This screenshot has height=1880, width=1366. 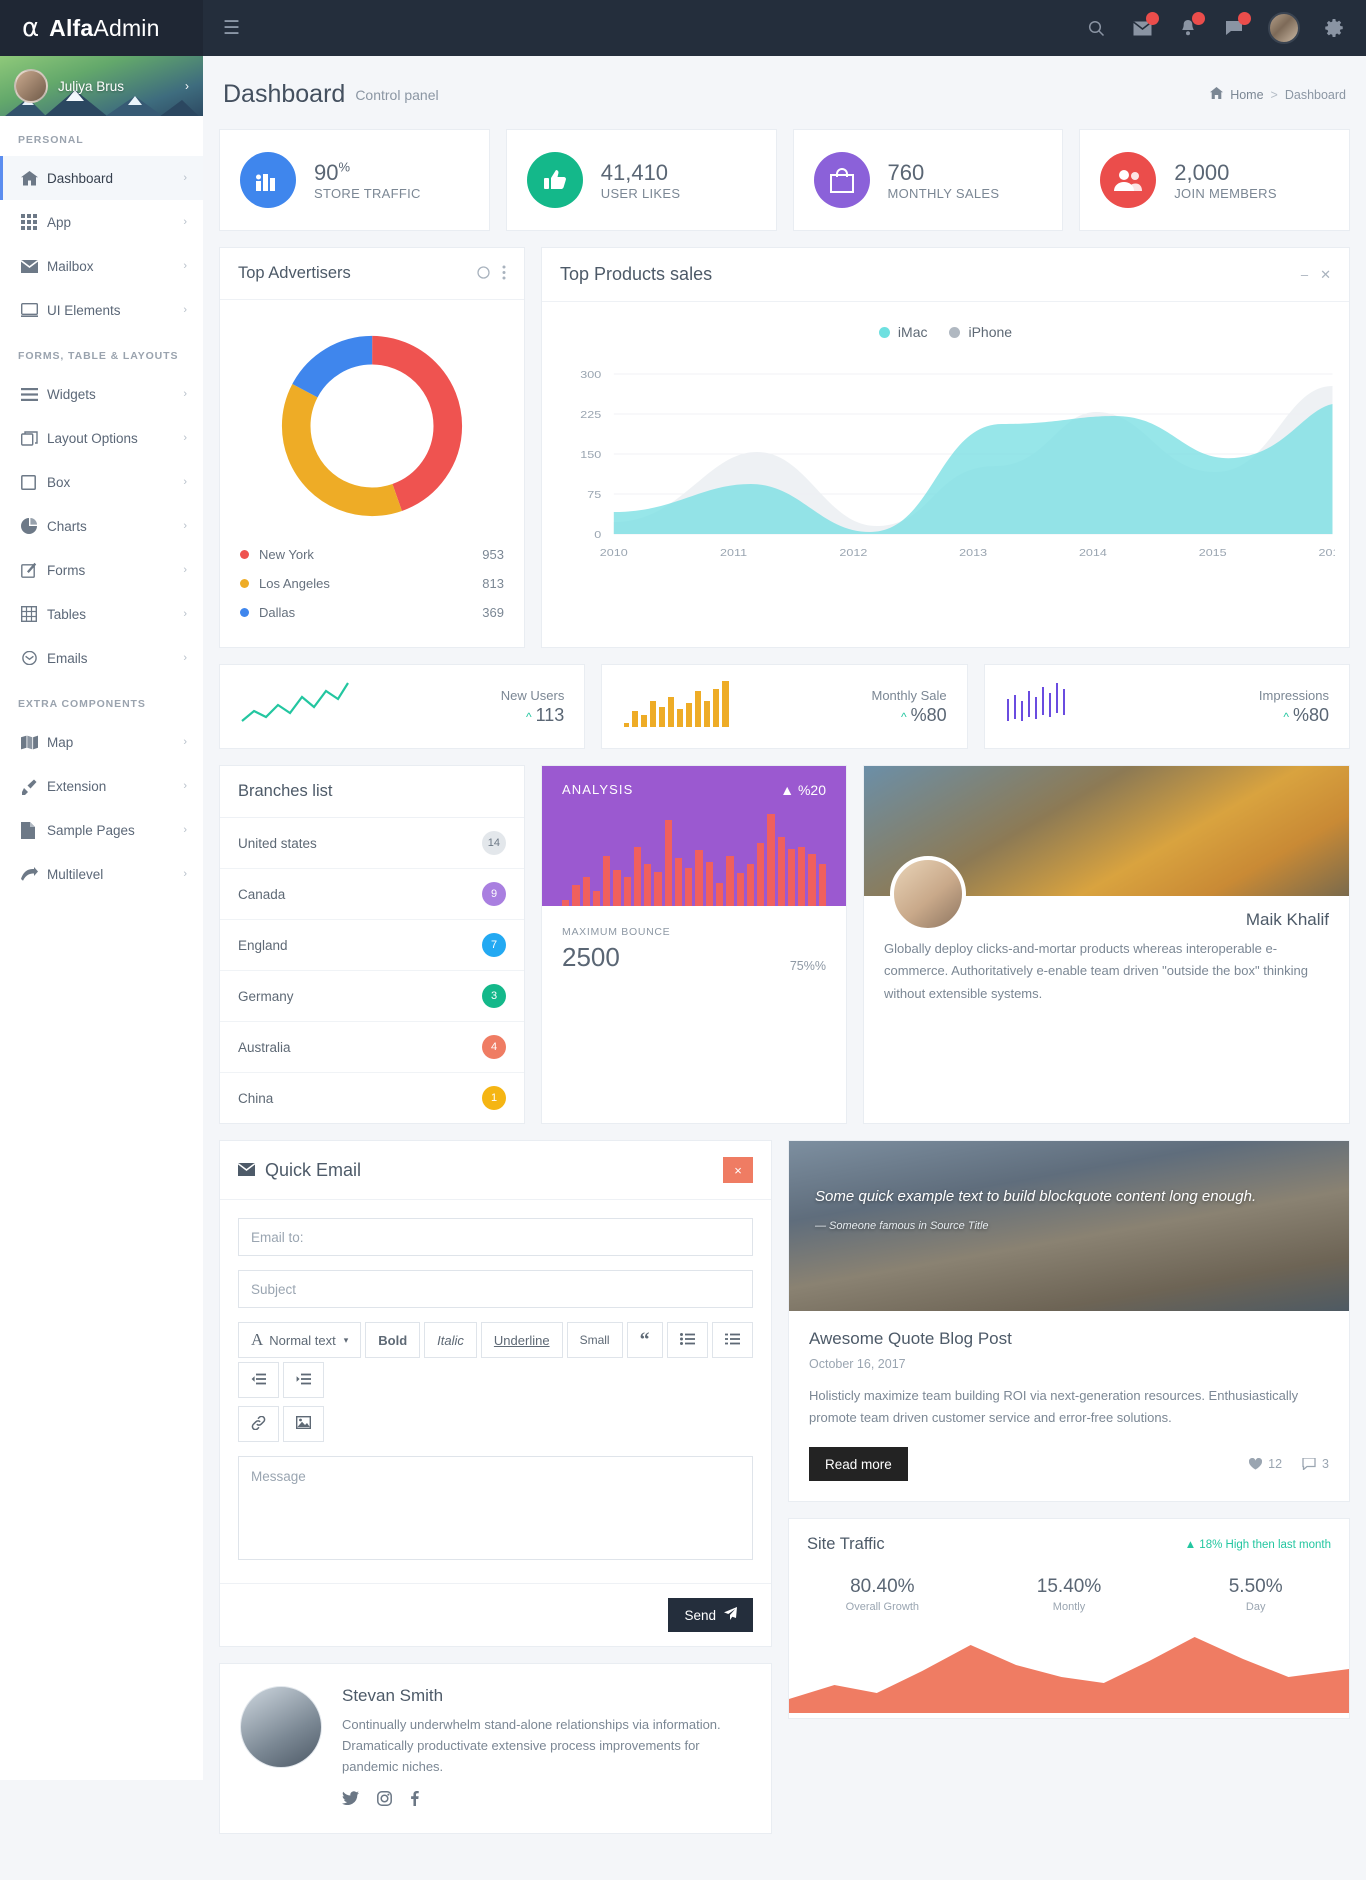 I want to click on traffic-stat-label: Day, so click(x=1255, y=1607).